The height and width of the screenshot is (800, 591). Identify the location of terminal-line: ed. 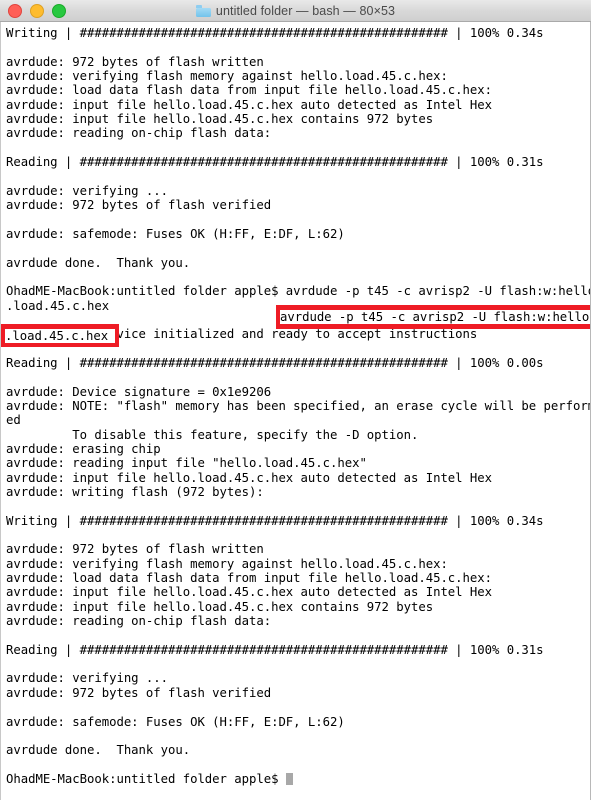
(13, 420).